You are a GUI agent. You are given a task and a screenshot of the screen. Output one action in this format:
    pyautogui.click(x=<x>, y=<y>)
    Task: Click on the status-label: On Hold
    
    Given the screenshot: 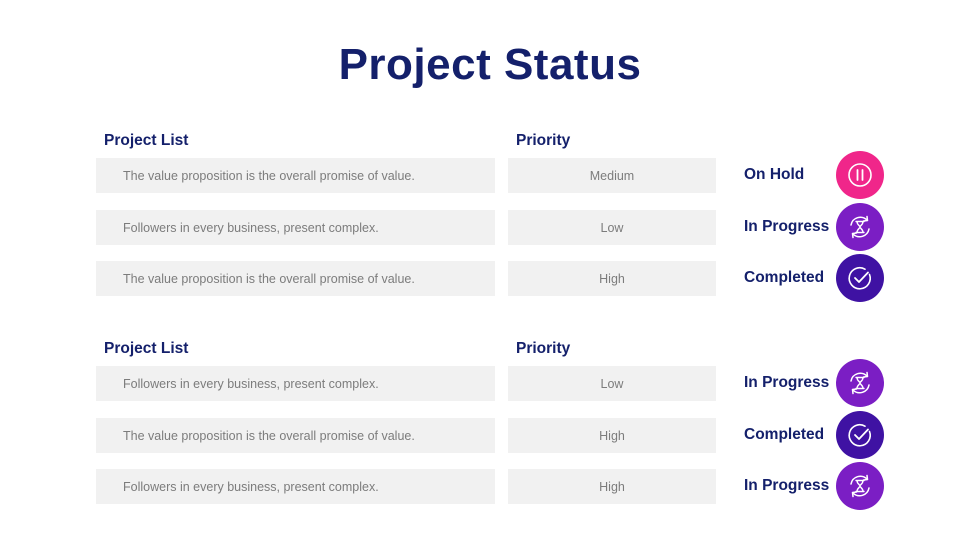 What is the action you would take?
    pyautogui.click(x=774, y=174)
    